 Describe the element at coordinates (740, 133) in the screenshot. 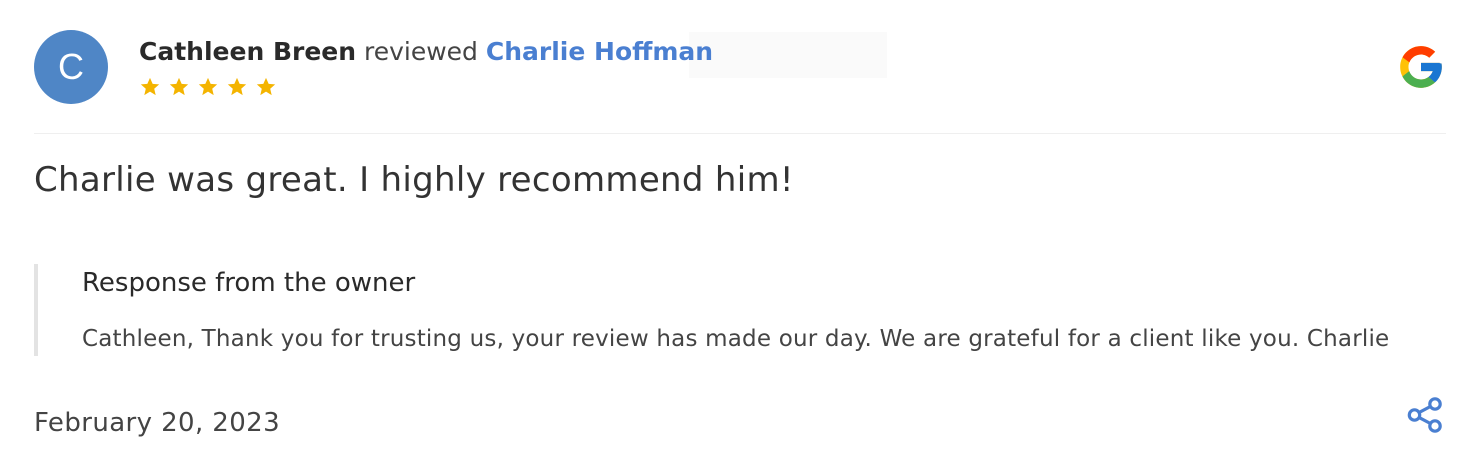

I see `header-divider` at that location.